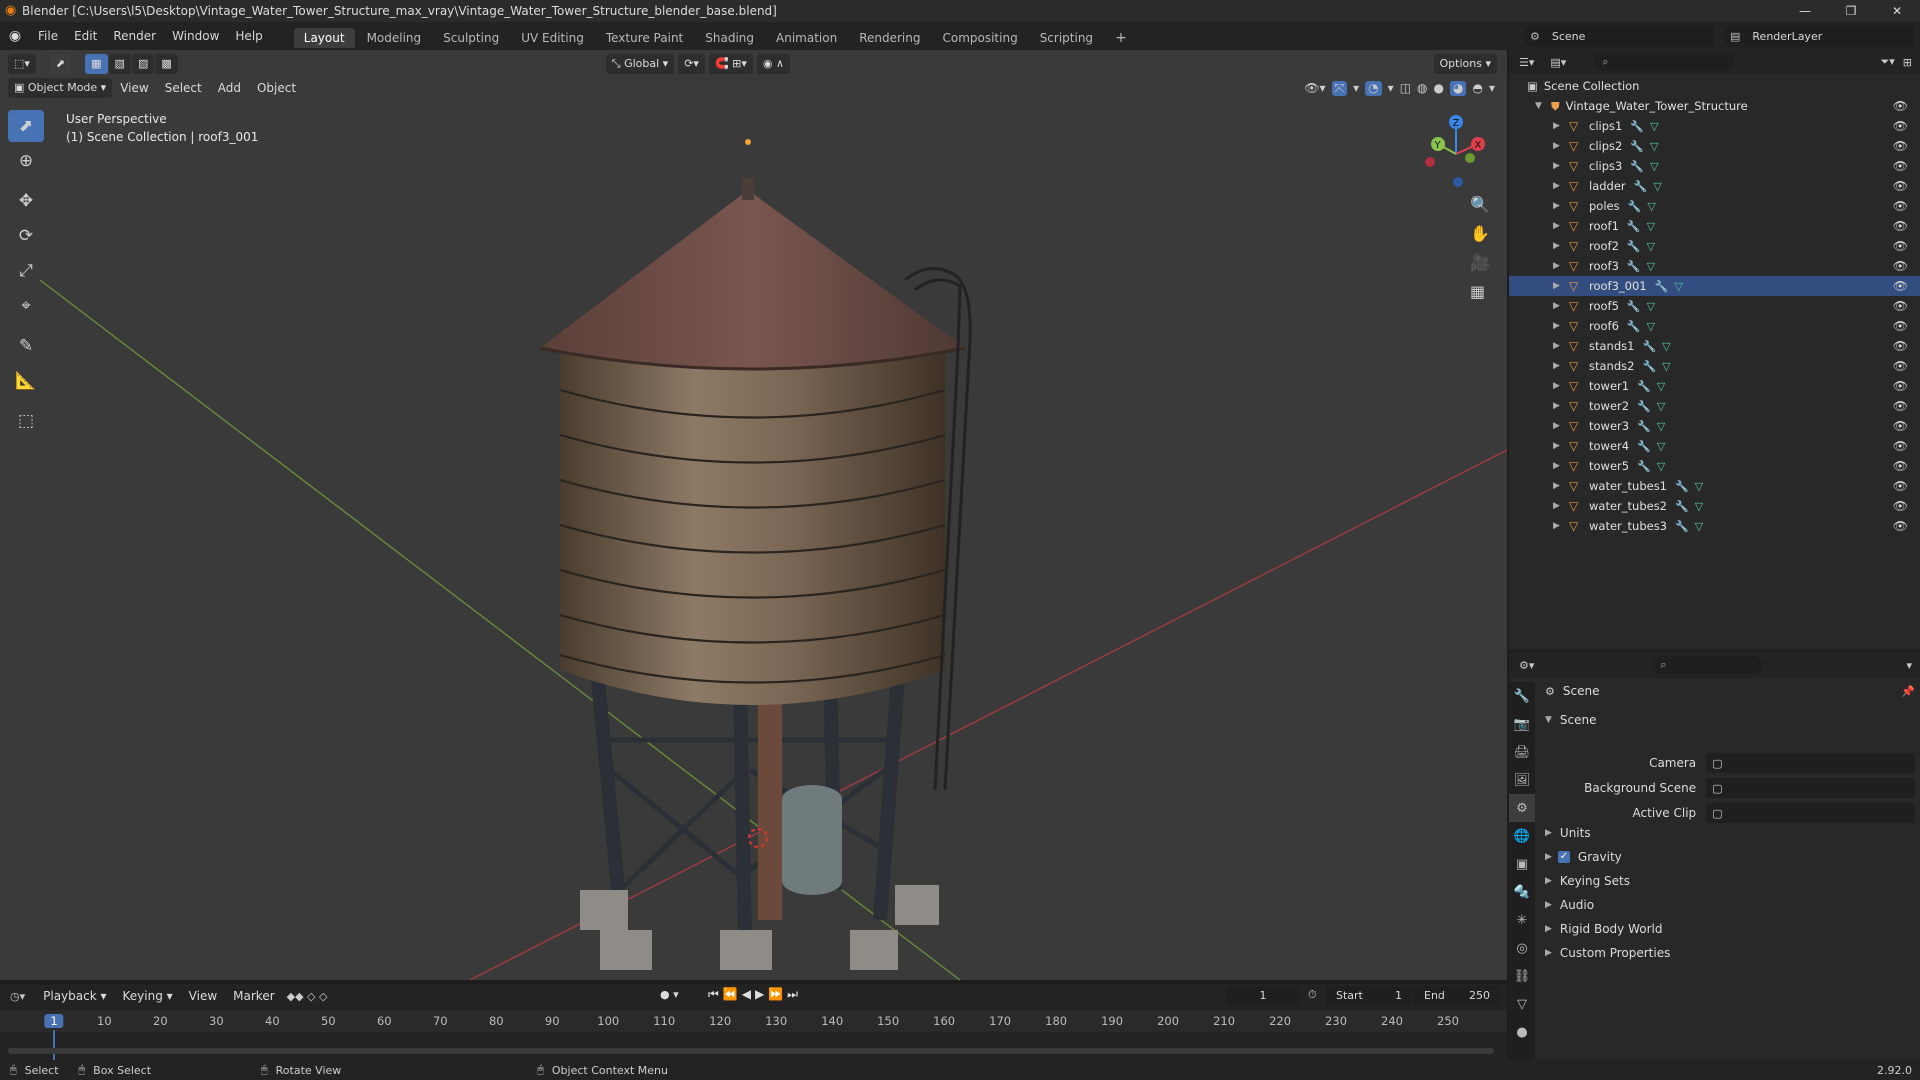  What do you see at coordinates (1522, 920) in the screenshot?
I see `tab-particles-icon: ✳` at bounding box center [1522, 920].